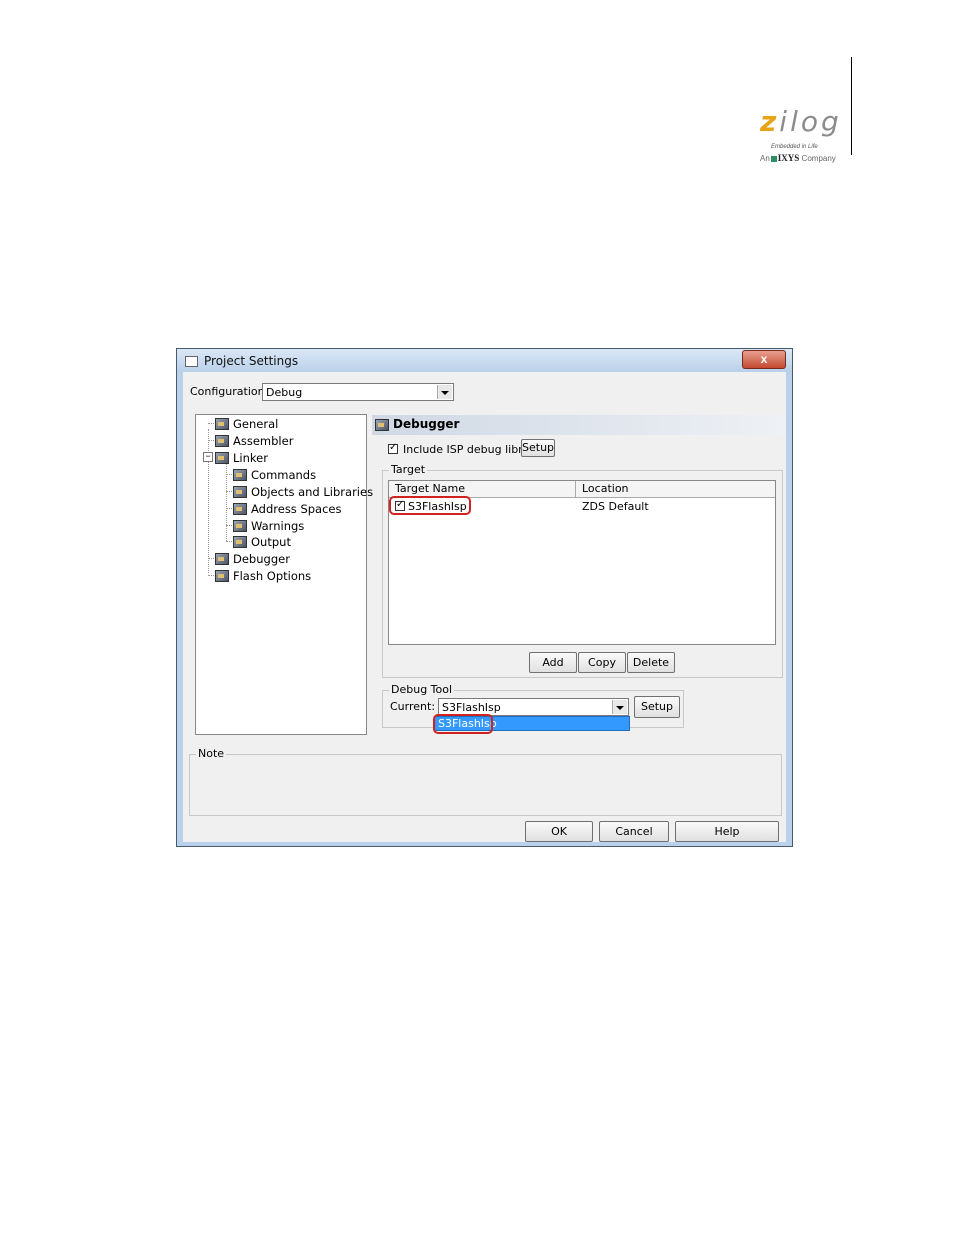 Image resolution: width=954 pixels, height=1235 pixels. I want to click on logo-divider, so click(851, 106).